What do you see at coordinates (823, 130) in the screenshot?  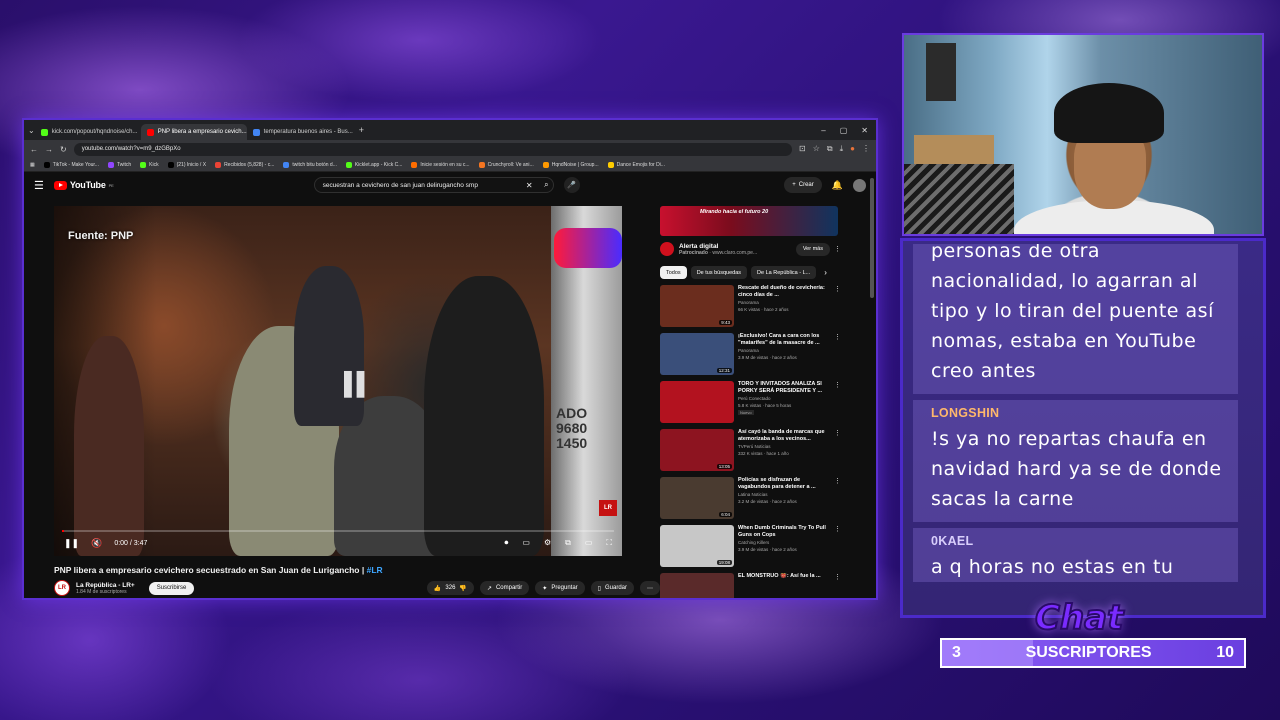 I see `minimize-icon: –` at bounding box center [823, 130].